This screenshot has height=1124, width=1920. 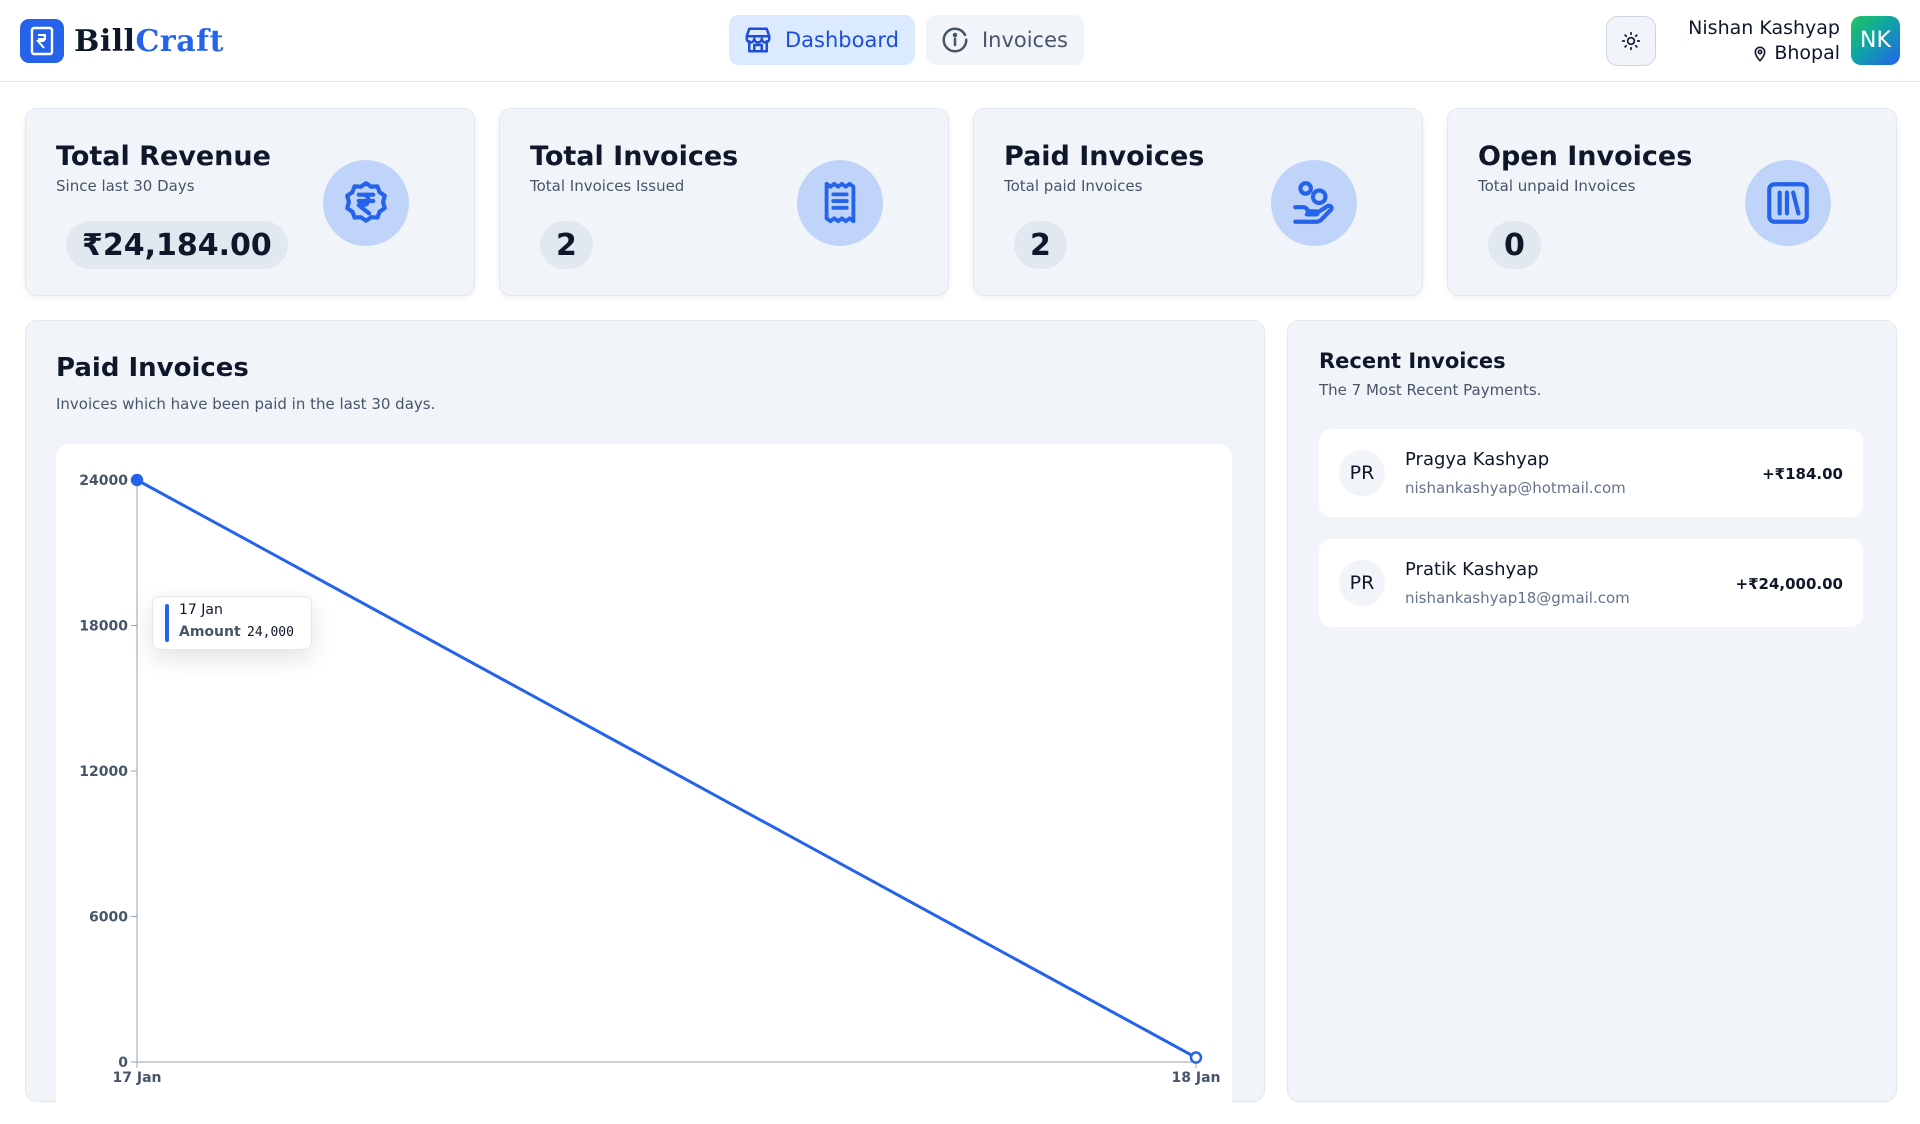 I want to click on user-name: Nishan Kashyap, so click(x=1764, y=28).